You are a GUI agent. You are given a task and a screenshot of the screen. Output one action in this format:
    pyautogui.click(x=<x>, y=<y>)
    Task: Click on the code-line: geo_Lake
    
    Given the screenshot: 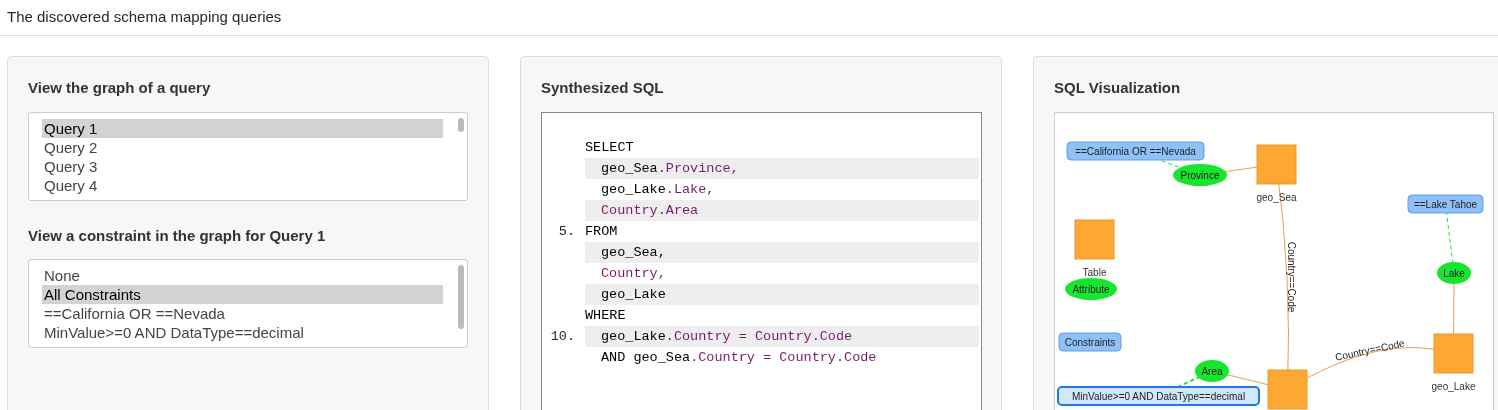 What is the action you would take?
    pyautogui.click(x=633, y=294)
    